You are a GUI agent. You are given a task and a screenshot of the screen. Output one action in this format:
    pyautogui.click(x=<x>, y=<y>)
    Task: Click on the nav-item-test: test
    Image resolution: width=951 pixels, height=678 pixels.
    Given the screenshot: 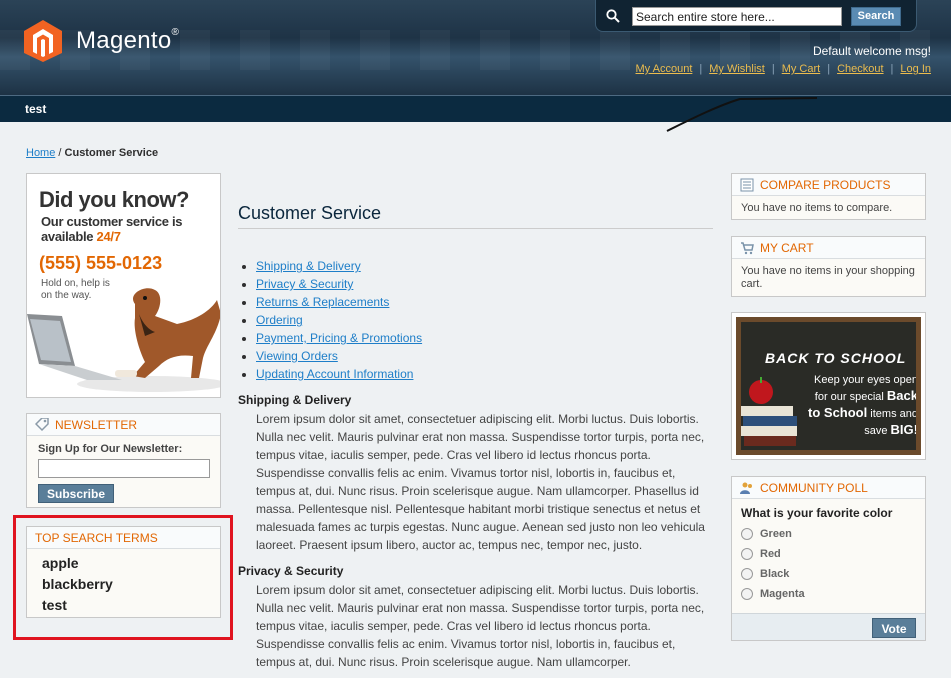 What is the action you would take?
    pyautogui.click(x=35, y=109)
    